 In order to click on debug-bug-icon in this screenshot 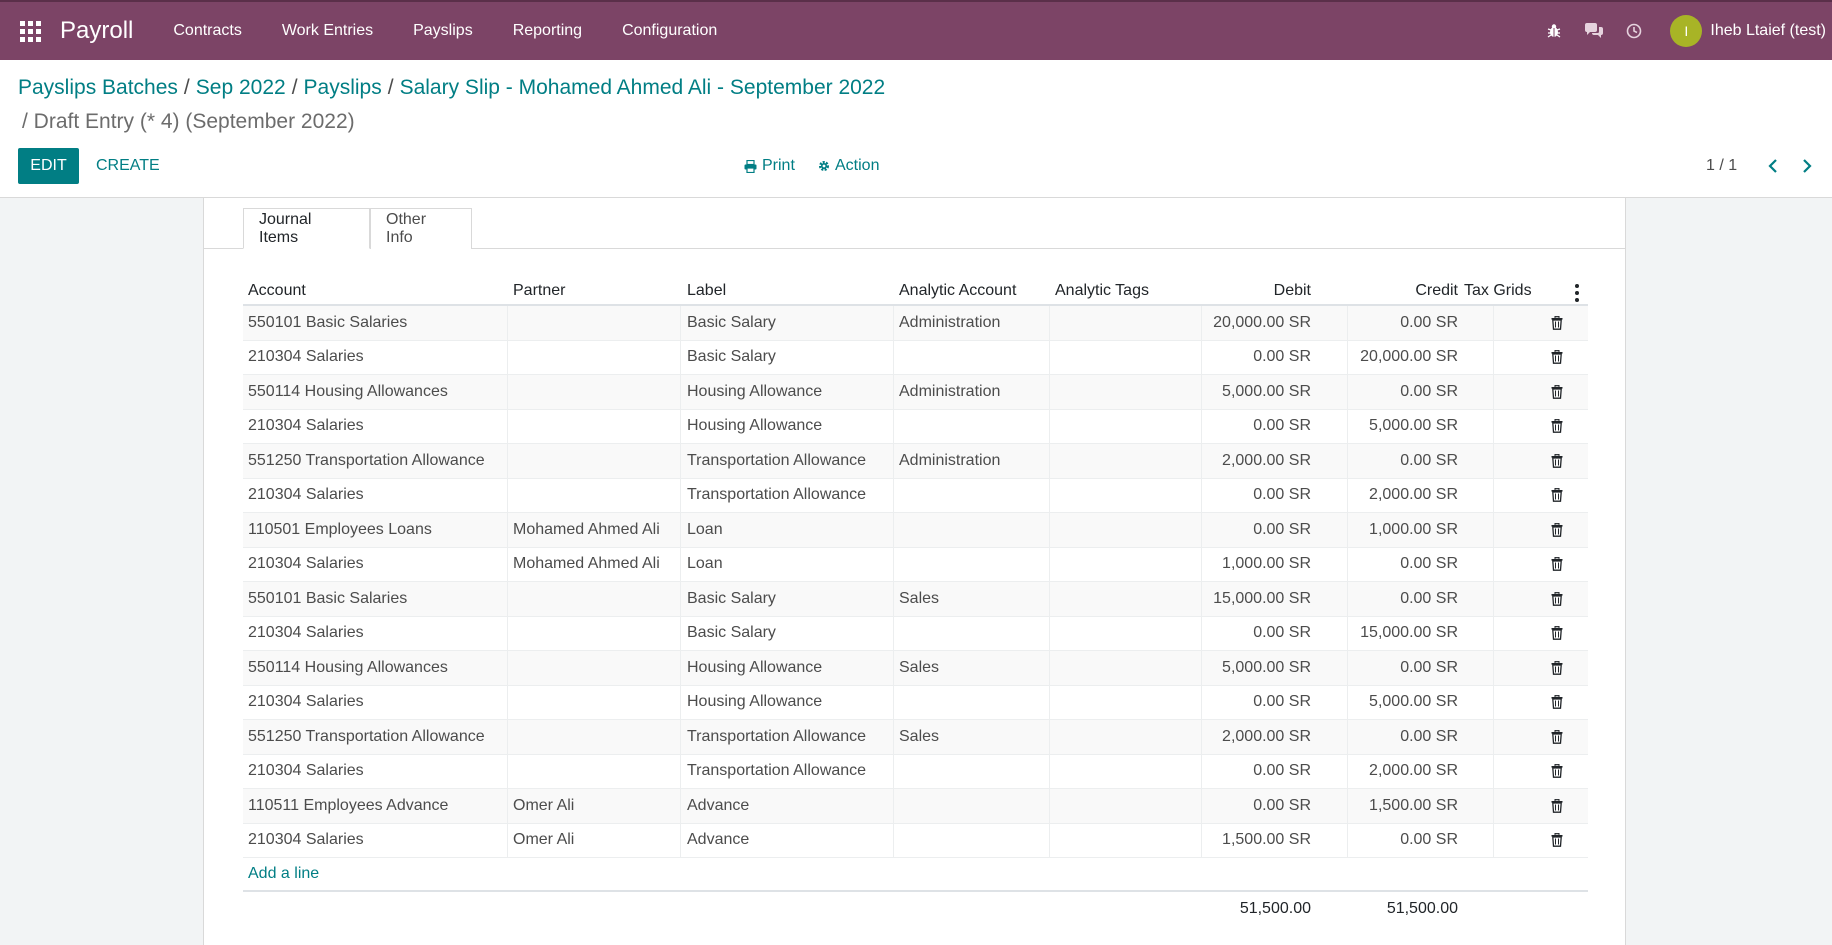, I will do `click(1554, 31)`.